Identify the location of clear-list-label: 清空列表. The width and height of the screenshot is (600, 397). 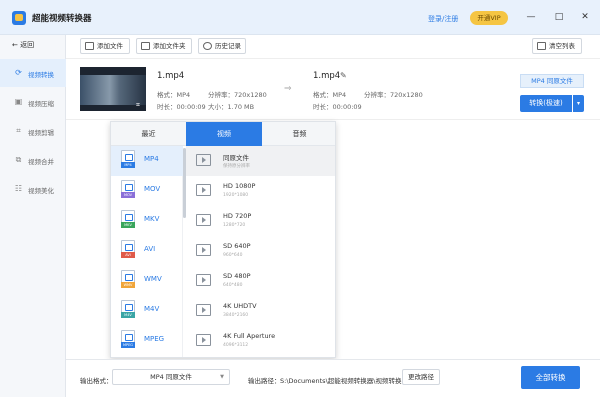
(562, 46).